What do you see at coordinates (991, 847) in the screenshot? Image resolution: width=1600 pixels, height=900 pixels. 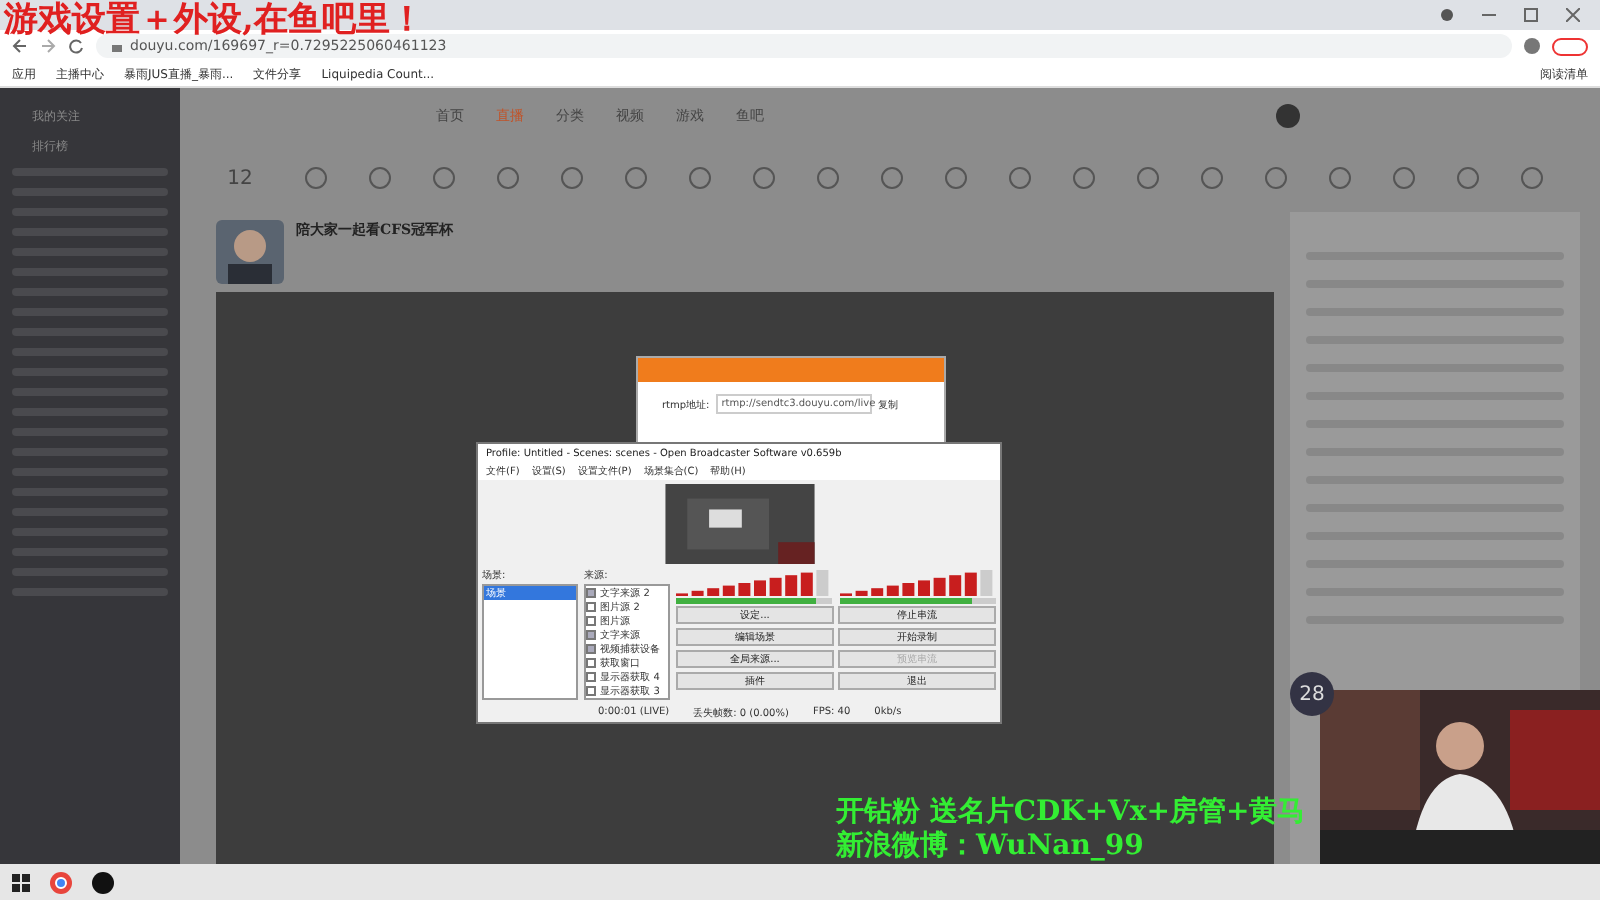 I see `promo-text: 新浪微博：WuNan_99` at bounding box center [991, 847].